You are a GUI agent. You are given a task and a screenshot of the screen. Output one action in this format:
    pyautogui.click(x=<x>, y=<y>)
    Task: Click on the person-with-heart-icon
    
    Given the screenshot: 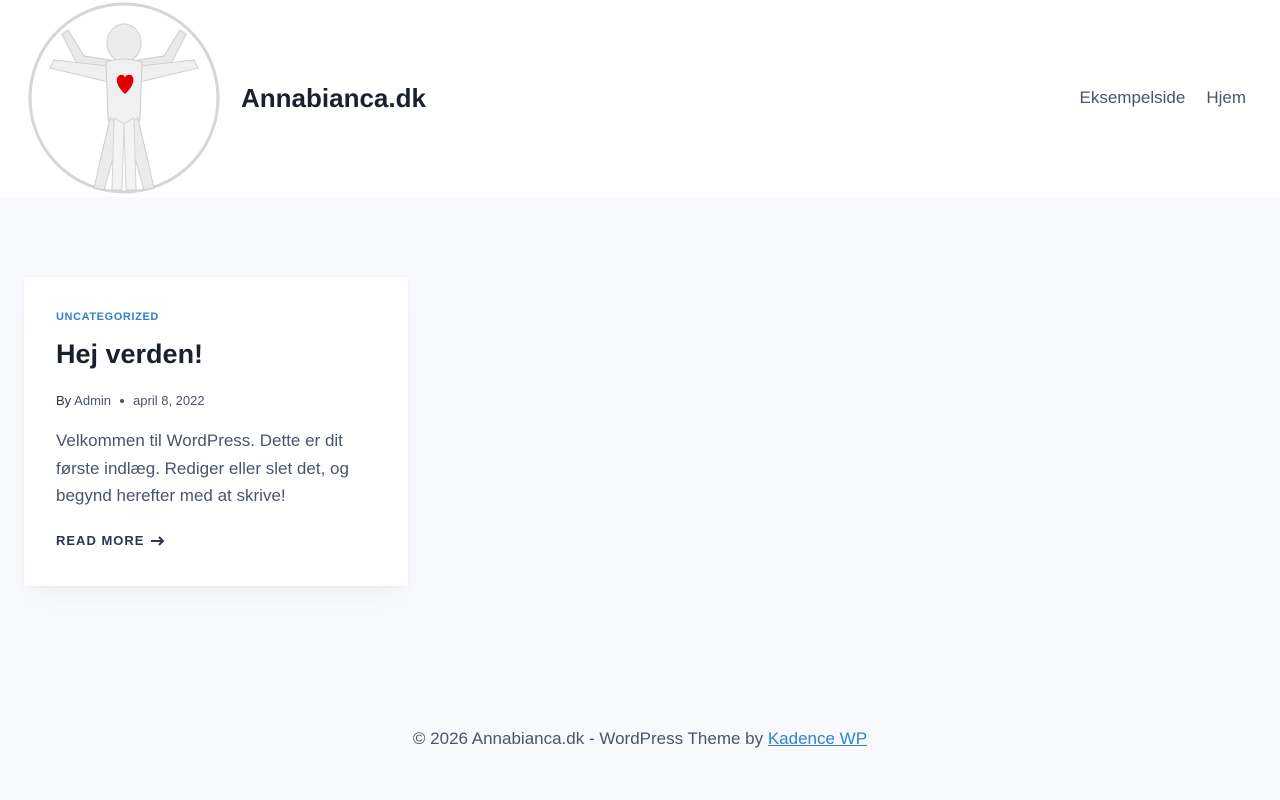 What is the action you would take?
    pyautogui.click(x=124, y=98)
    